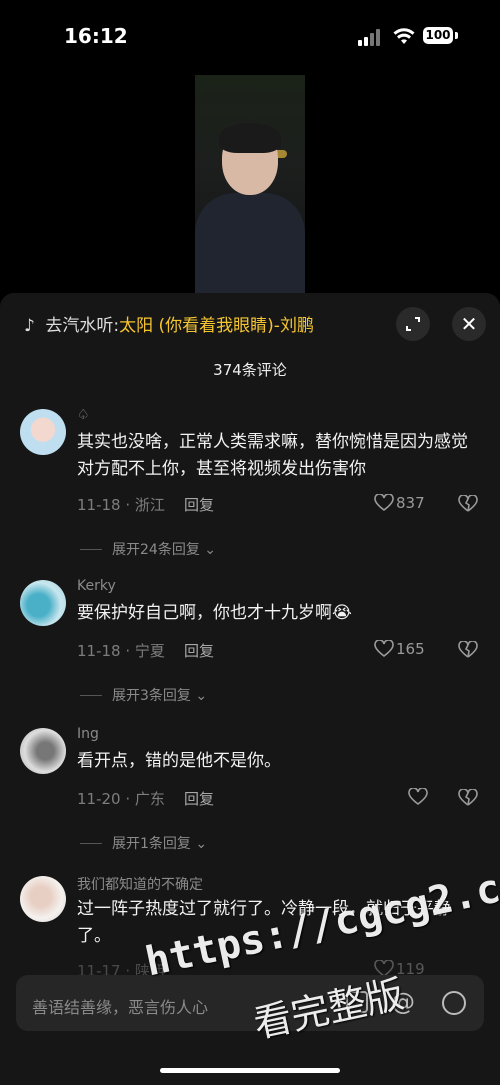  I want to click on expand-replies-label: 展开1条回复, so click(151, 844).